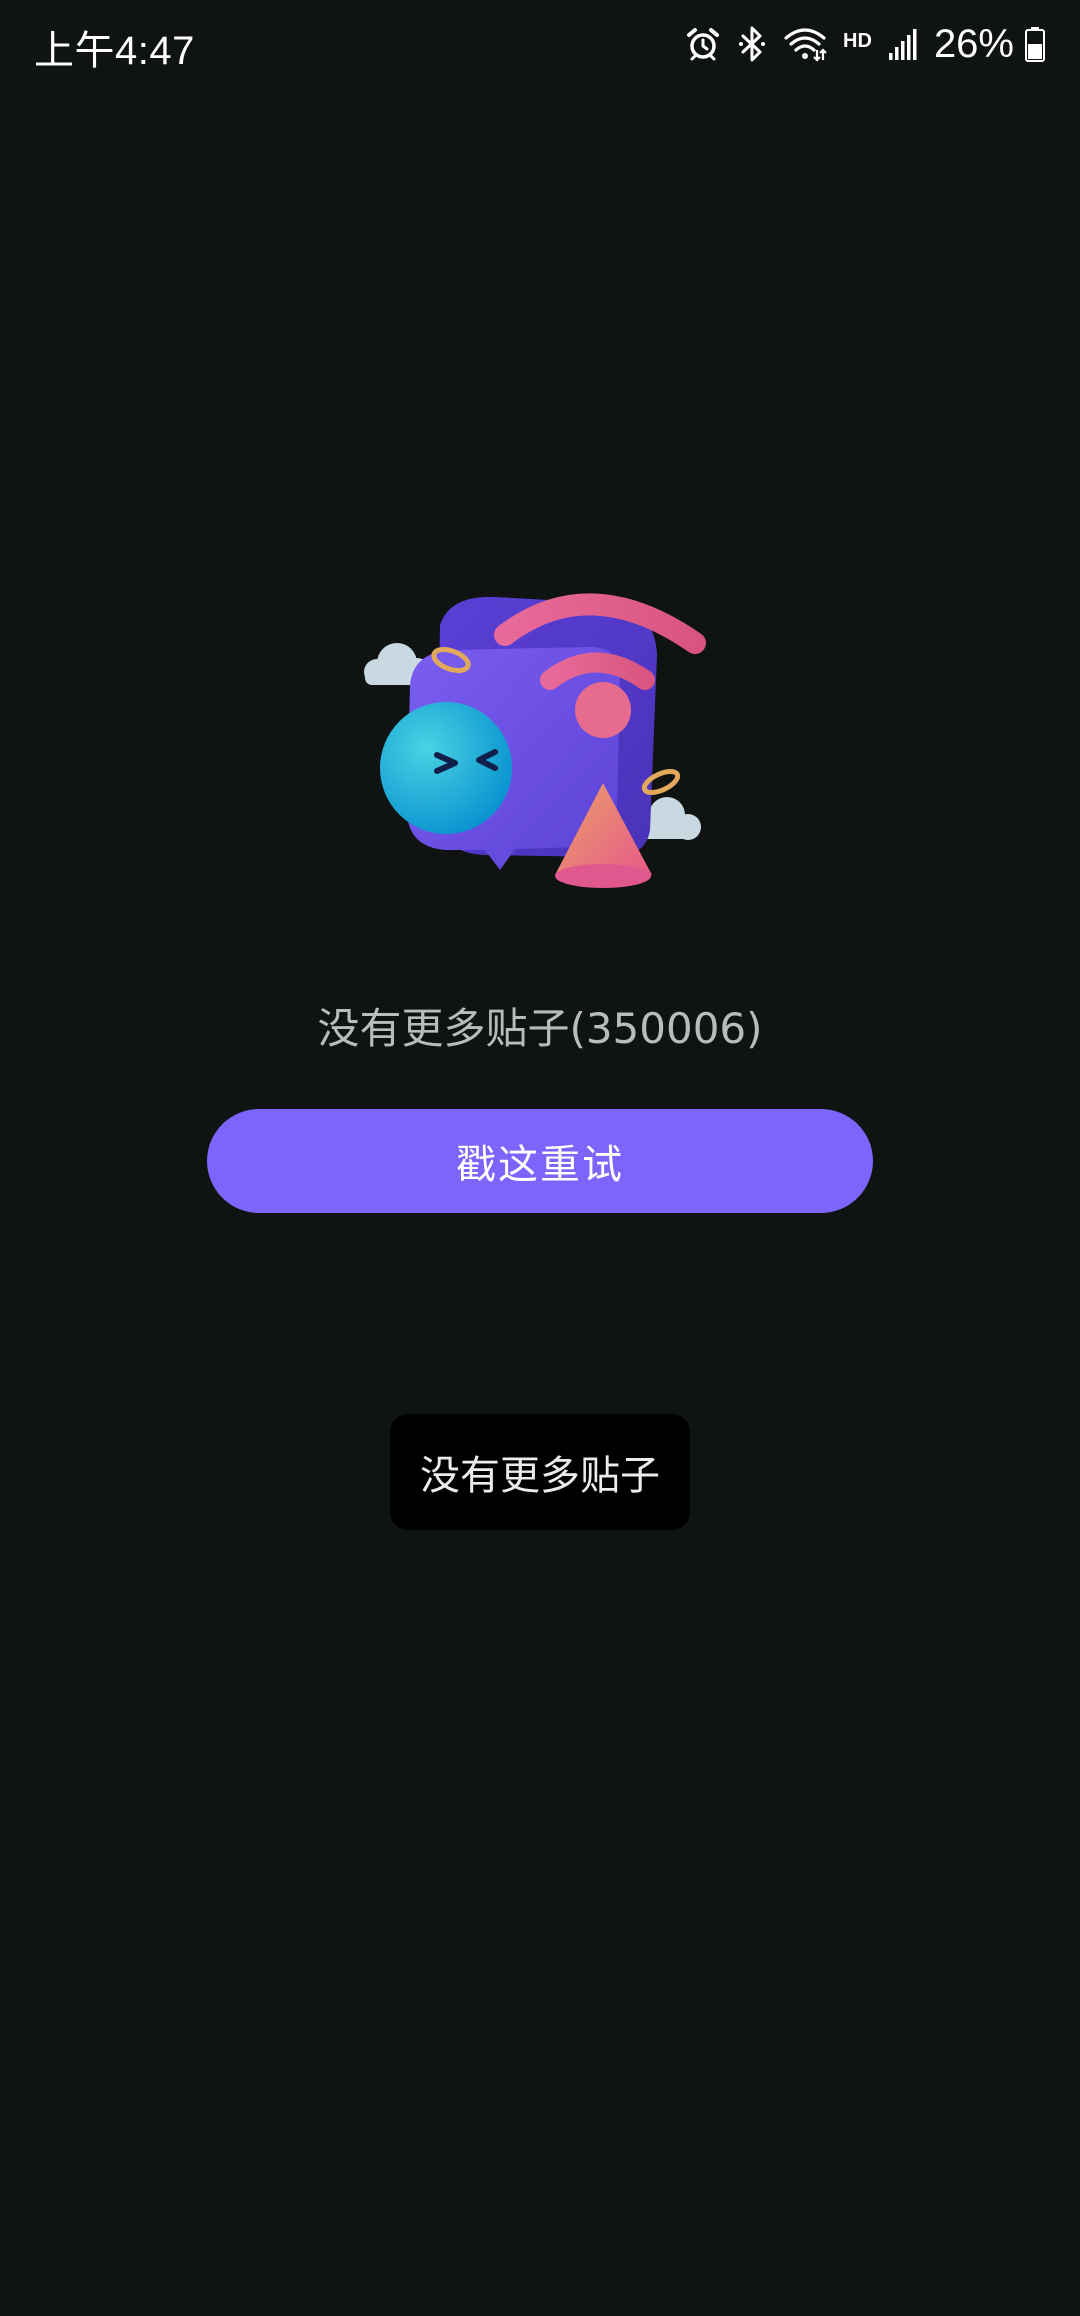  What do you see at coordinates (805, 44) in the screenshot?
I see `wifi-icon` at bounding box center [805, 44].